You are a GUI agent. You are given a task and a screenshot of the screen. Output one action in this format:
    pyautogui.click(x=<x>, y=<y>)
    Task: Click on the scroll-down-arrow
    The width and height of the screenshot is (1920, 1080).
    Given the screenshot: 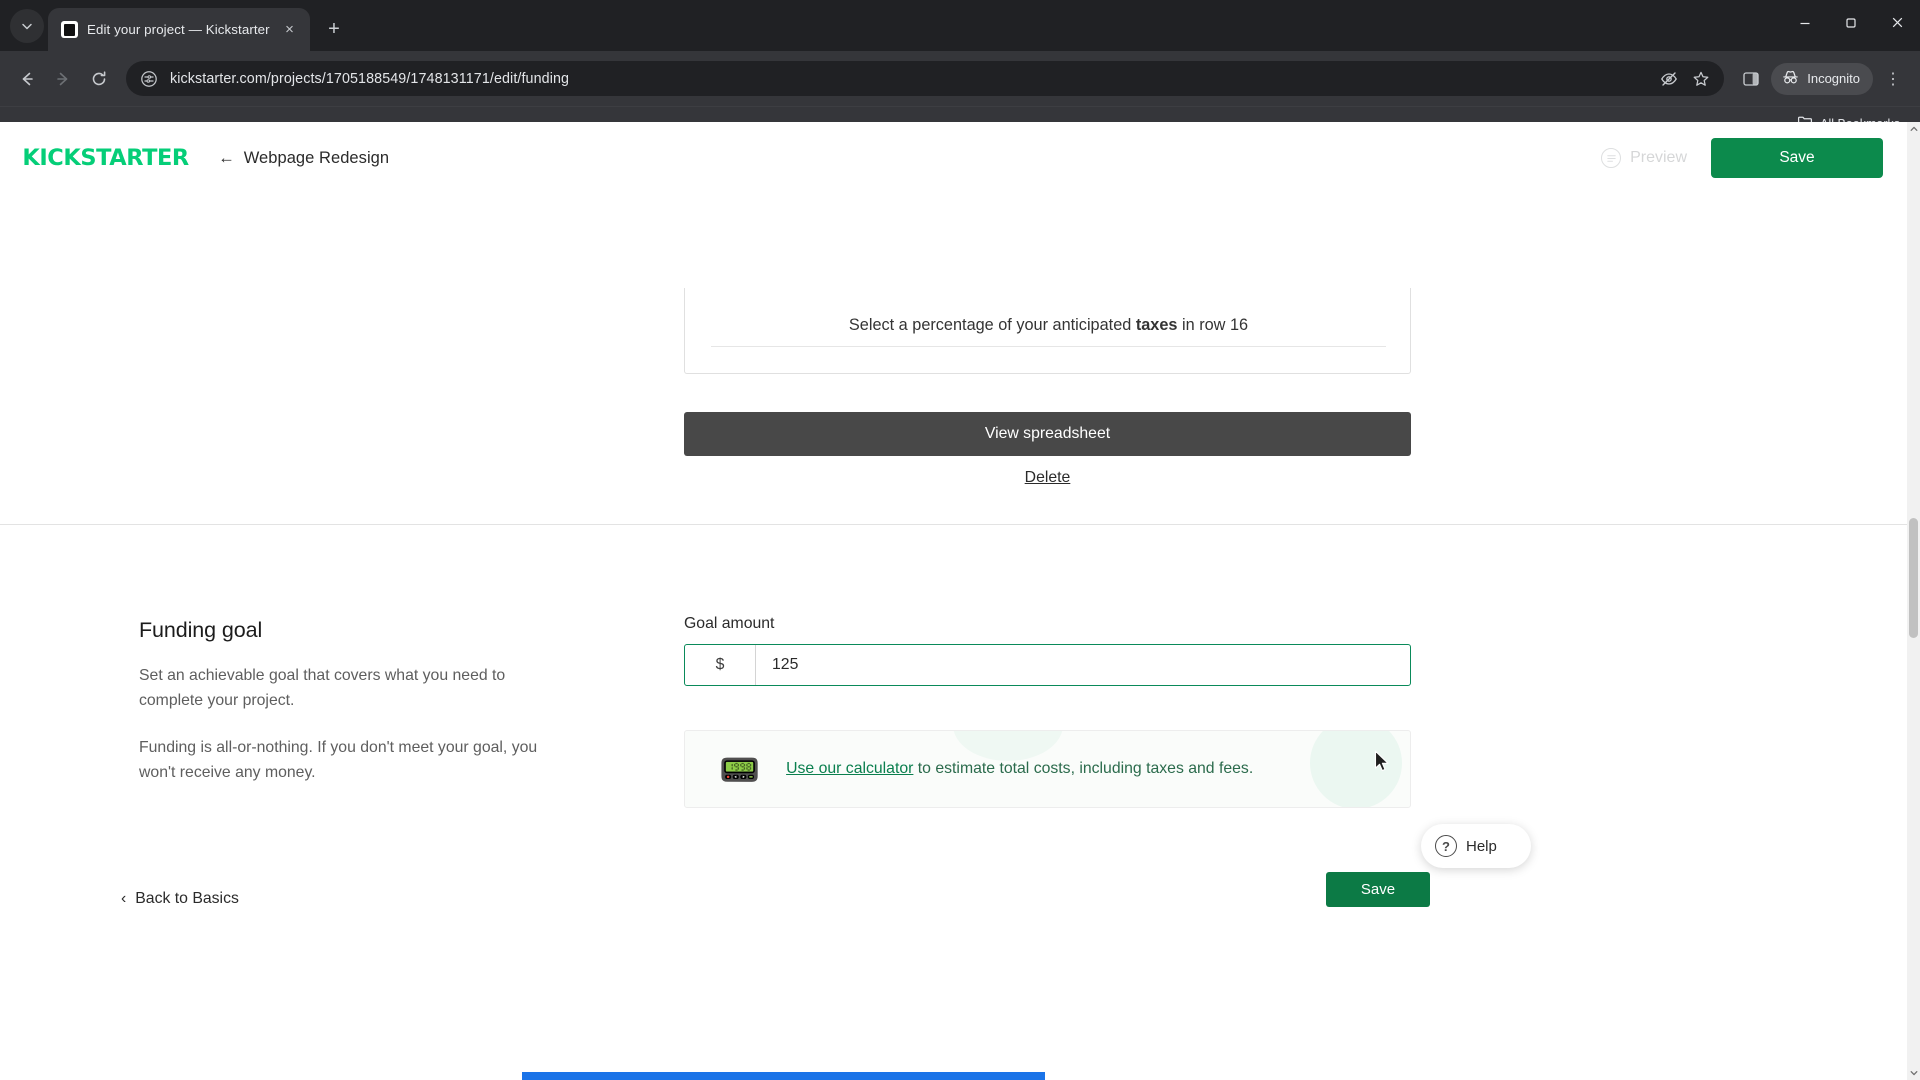 What is the action you would take?
    pyautogui.click(x=1913, y=1073)
    